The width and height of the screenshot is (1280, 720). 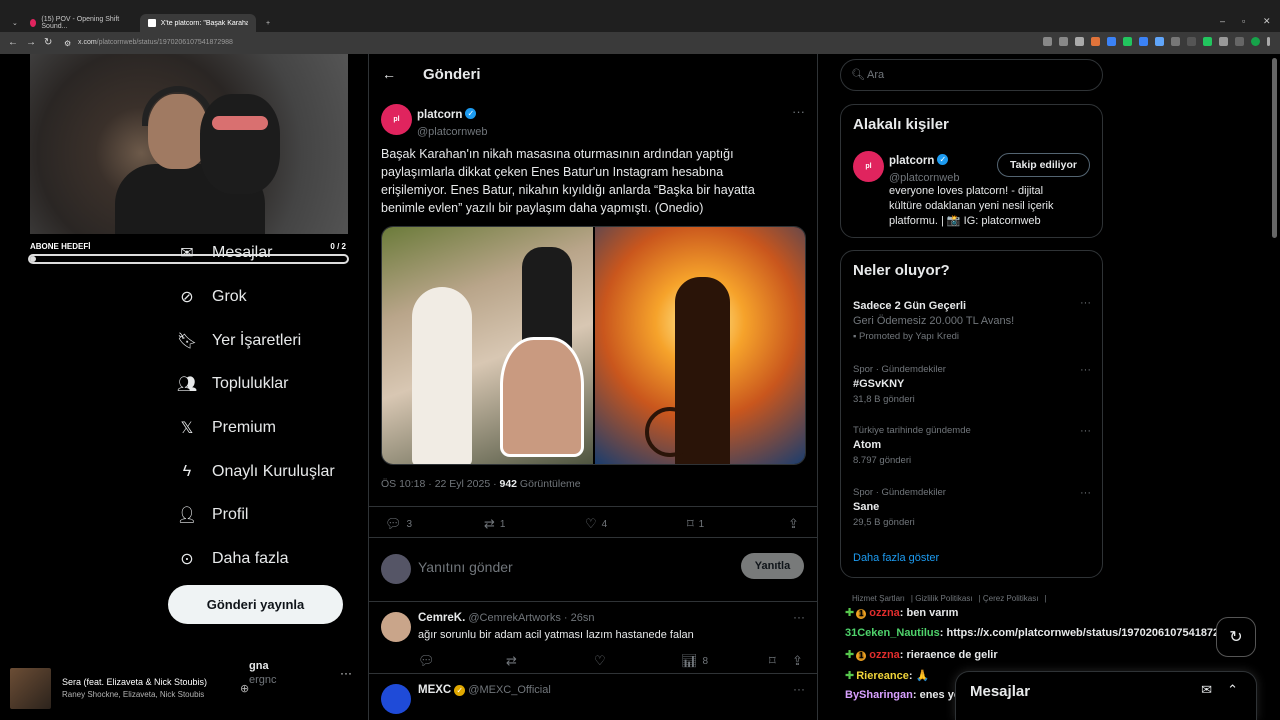 I want to click on views-button: 📊︎ 8, so click(x=694, y=661).